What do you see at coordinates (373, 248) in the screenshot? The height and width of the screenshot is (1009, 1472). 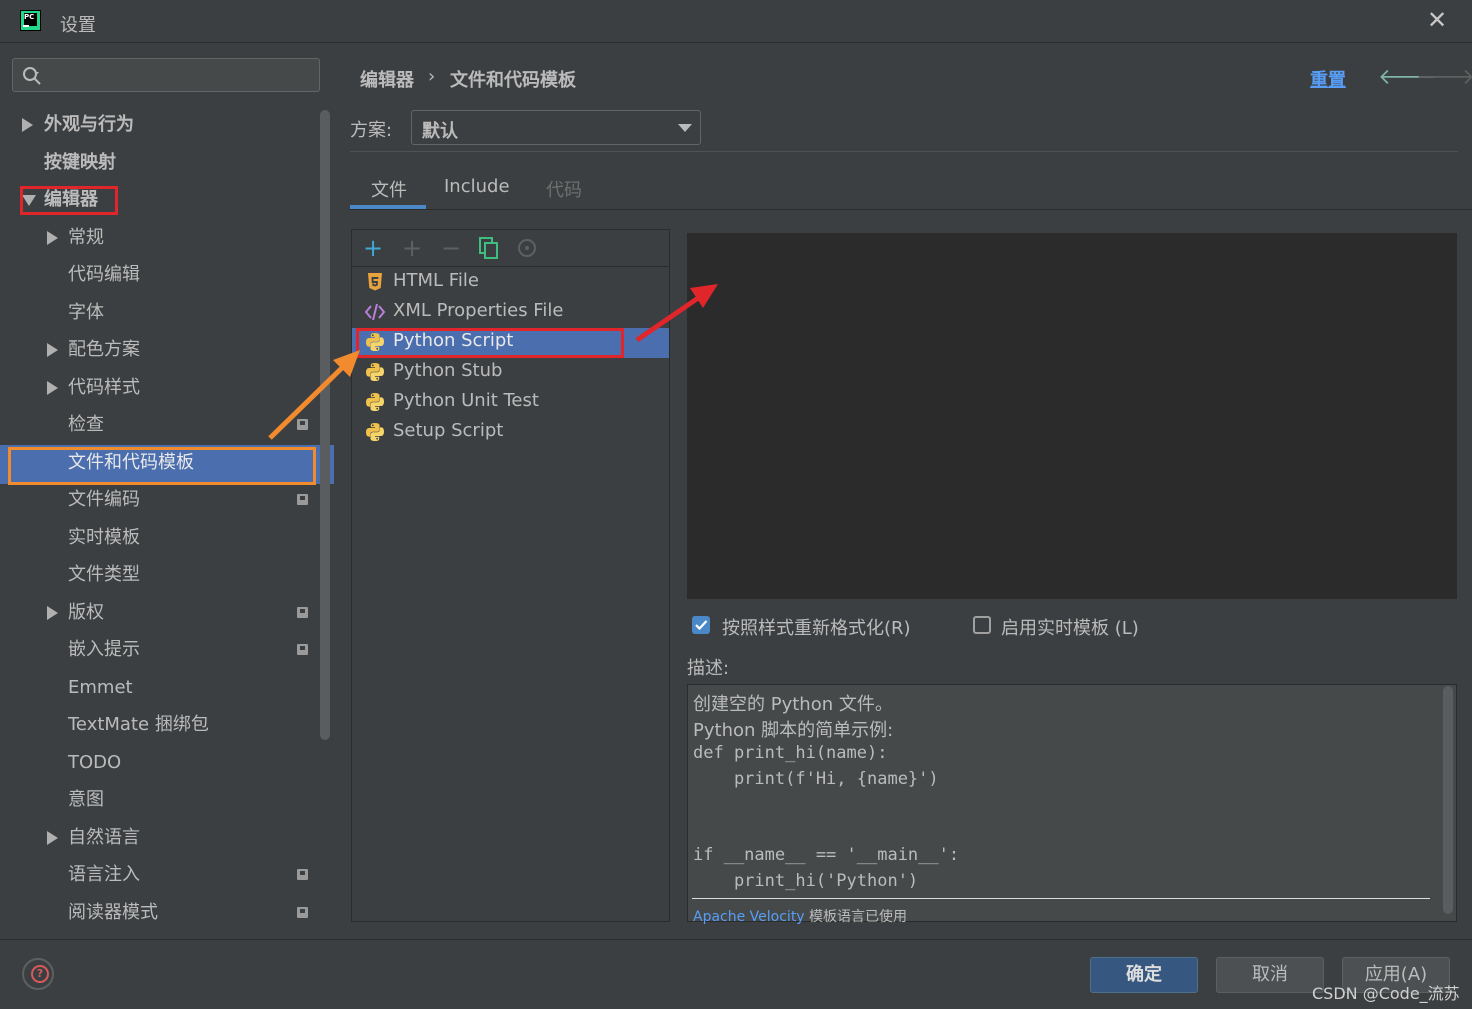 I see `add-template-icon: +` at bounding box center [373, 248].